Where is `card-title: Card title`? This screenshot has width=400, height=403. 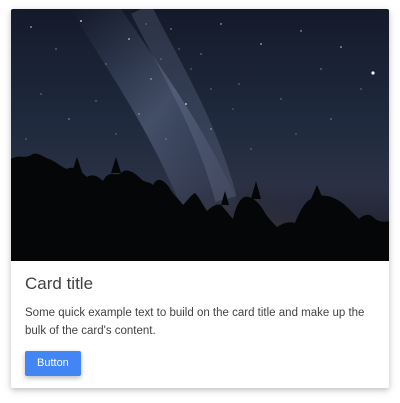
card-title: Card title is located at coordinates (59, 283).